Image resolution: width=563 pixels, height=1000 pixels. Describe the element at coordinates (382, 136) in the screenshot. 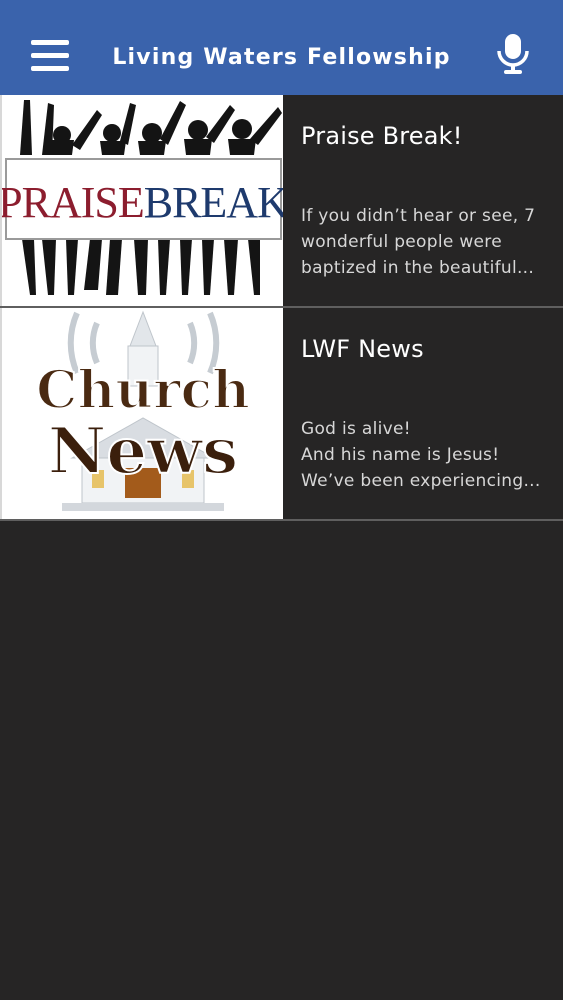

I see `item-title: Praise Break!` at that location.